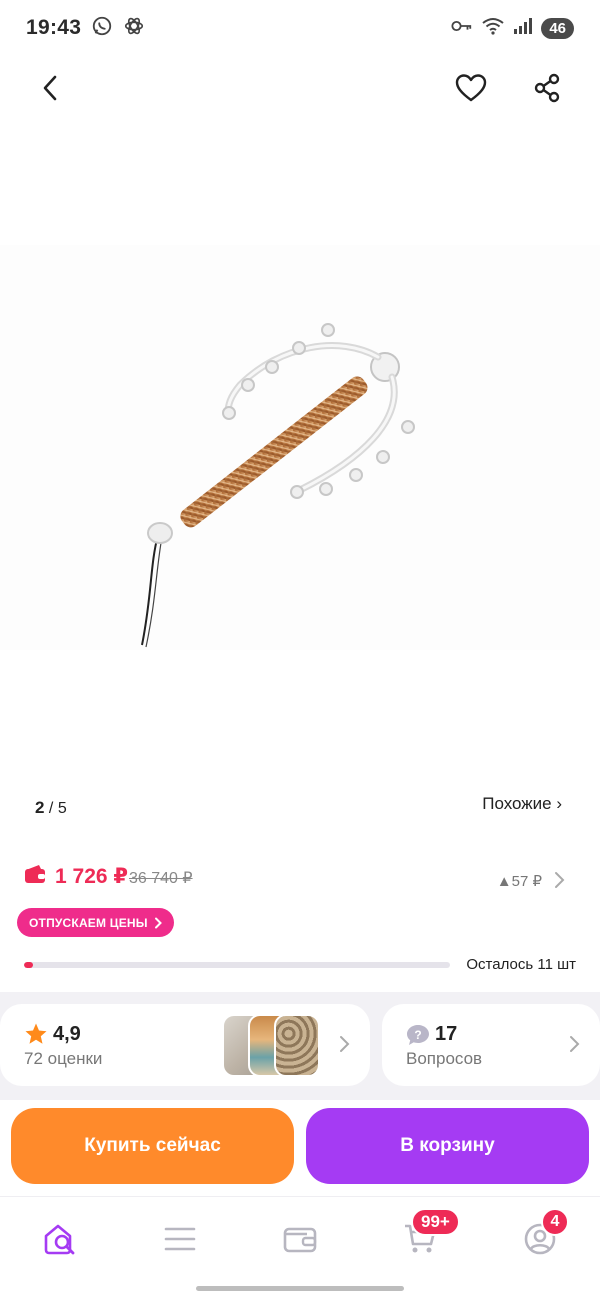  Describe the element at coordinates (493, 28) in the screenshot. I see `wifi-icon` at that location.